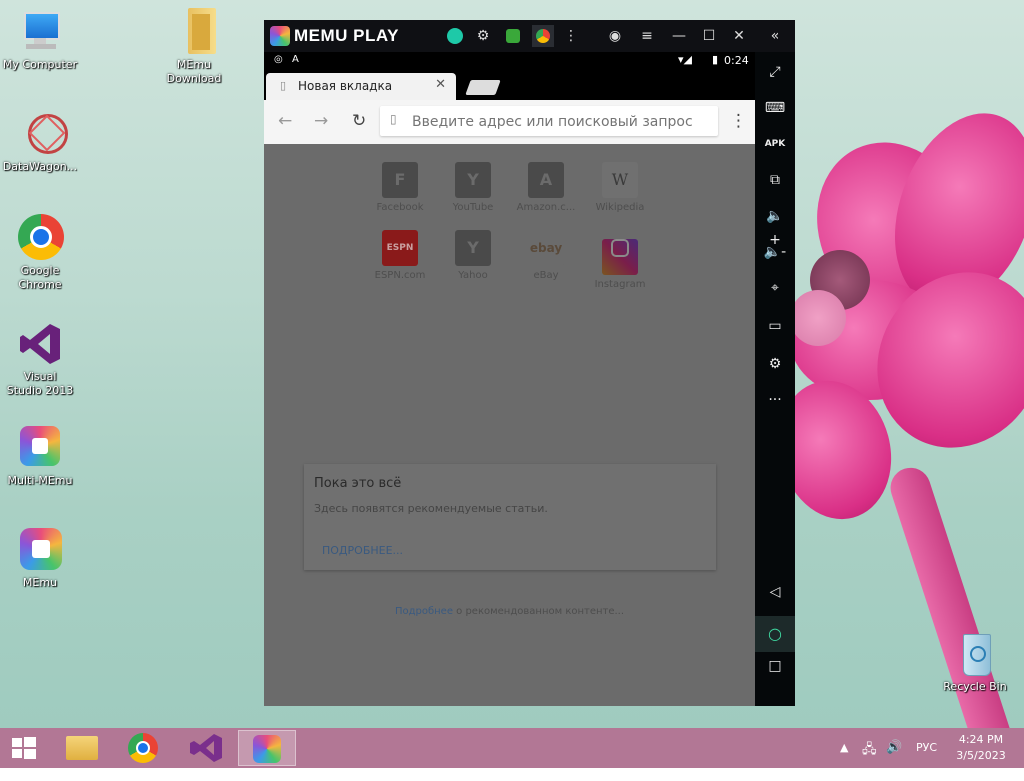 This screenshot has height=781, width=1024. Describe the element at coordinates (775, 144) in the screenshot. I see `apk-icon: APK` at that location.